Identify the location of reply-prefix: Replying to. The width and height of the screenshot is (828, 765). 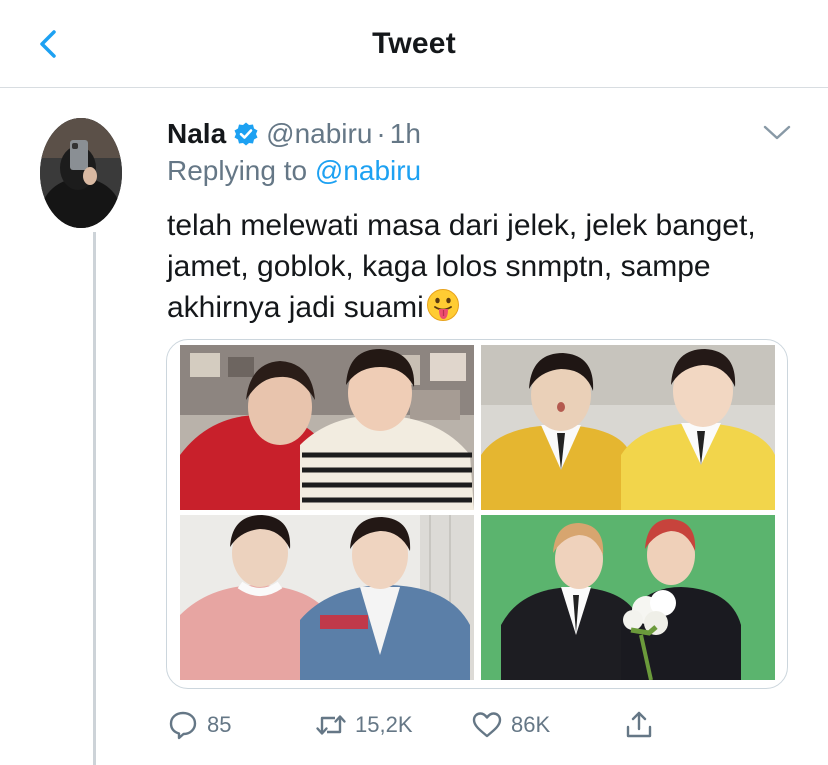
(237, 170).